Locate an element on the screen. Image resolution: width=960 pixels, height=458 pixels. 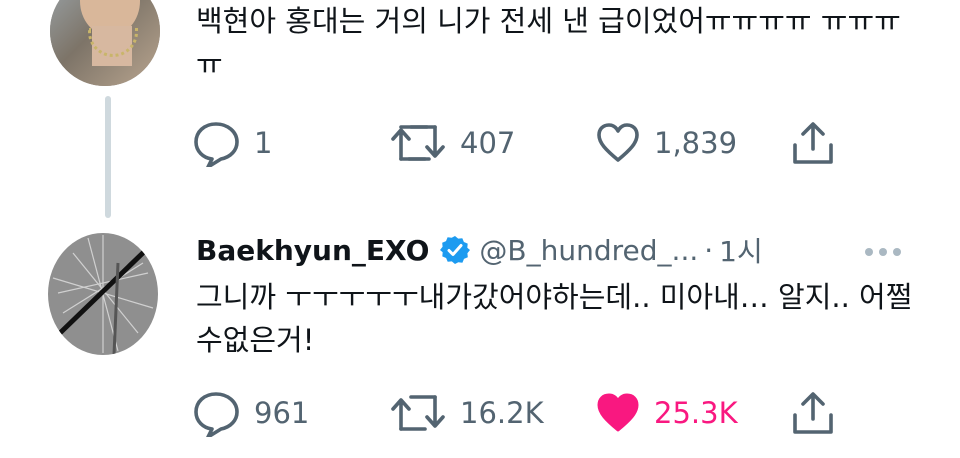
display-name: Baekhyun_EXO is located at coordinates (312, 250).